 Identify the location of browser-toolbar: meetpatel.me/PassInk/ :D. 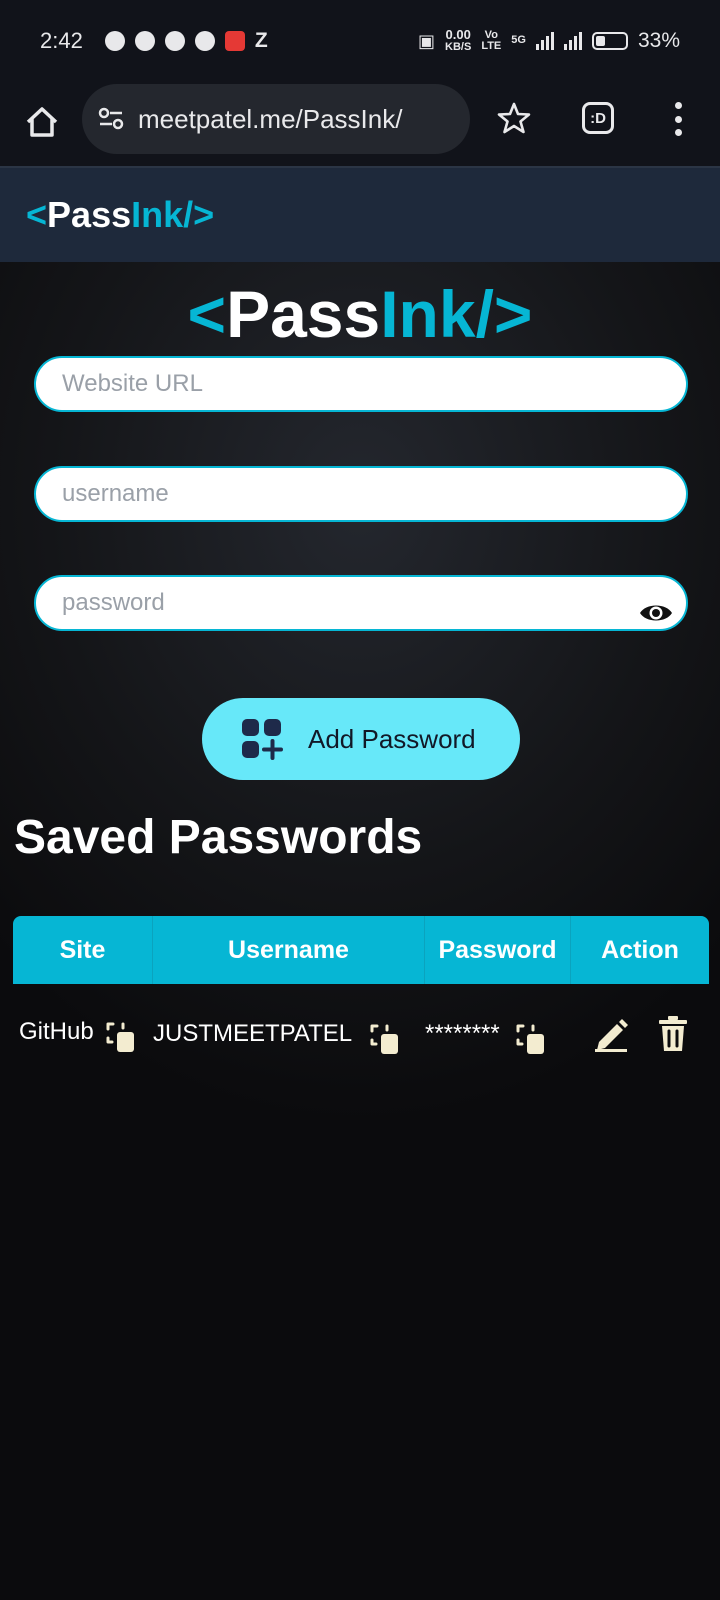
(360, 124).